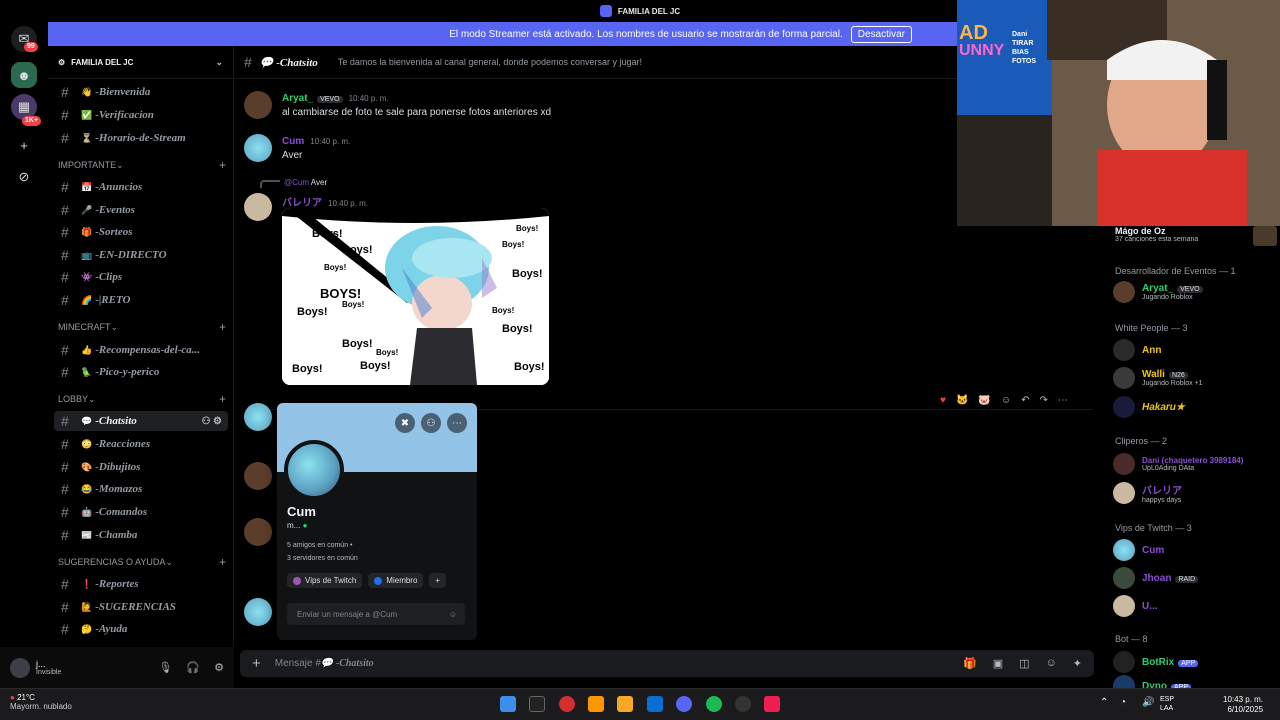 The width and height of the screenshot is (1280, 720). I want to click on channel-category-lobby: LOBBY ⌄ +, so click(142, 399).